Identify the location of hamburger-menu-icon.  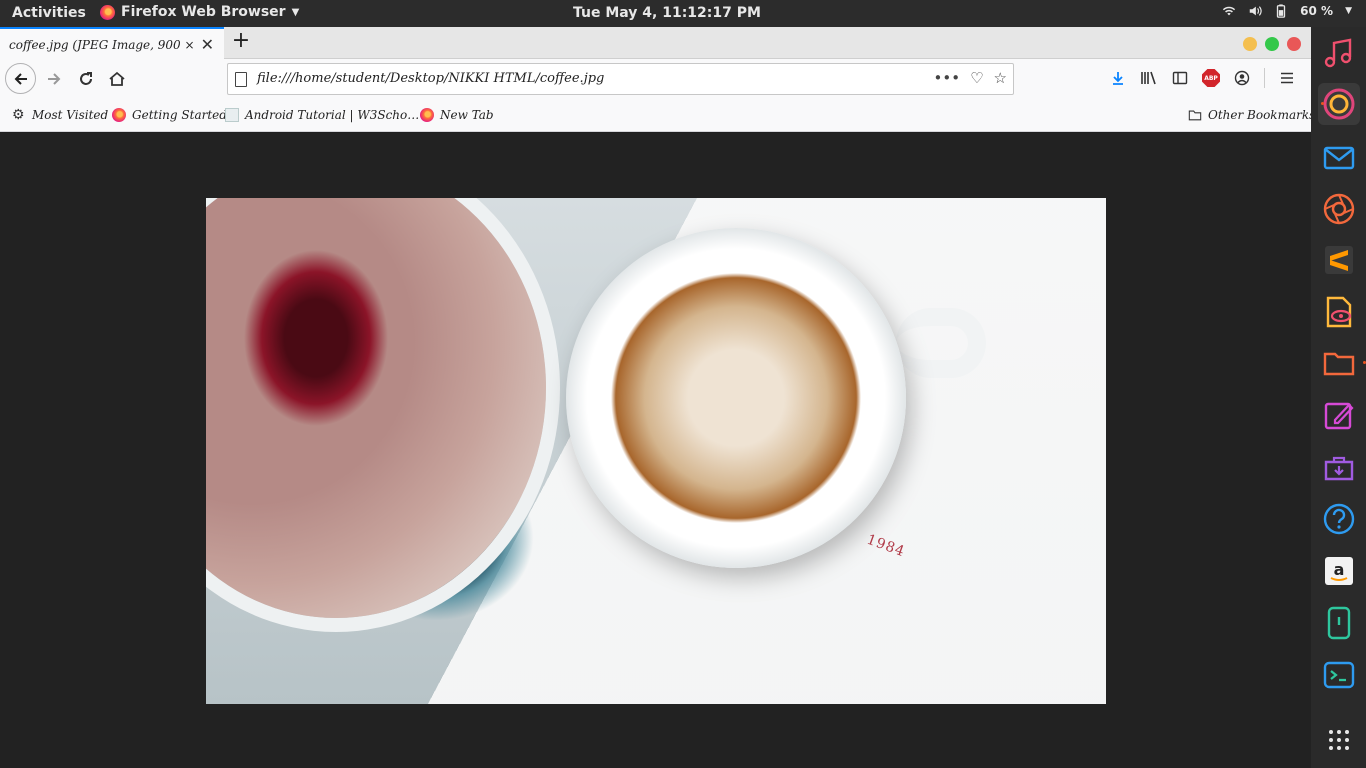
(1287, 78).